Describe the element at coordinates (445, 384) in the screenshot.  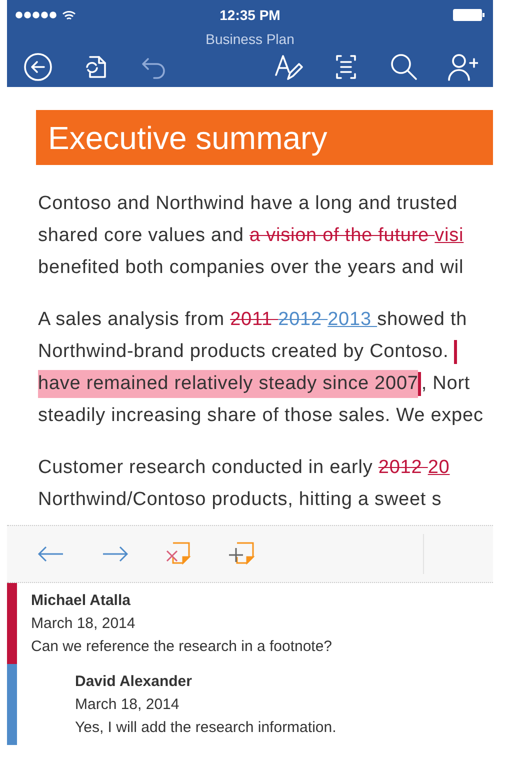
I see `body-text: , Nort` at that location.